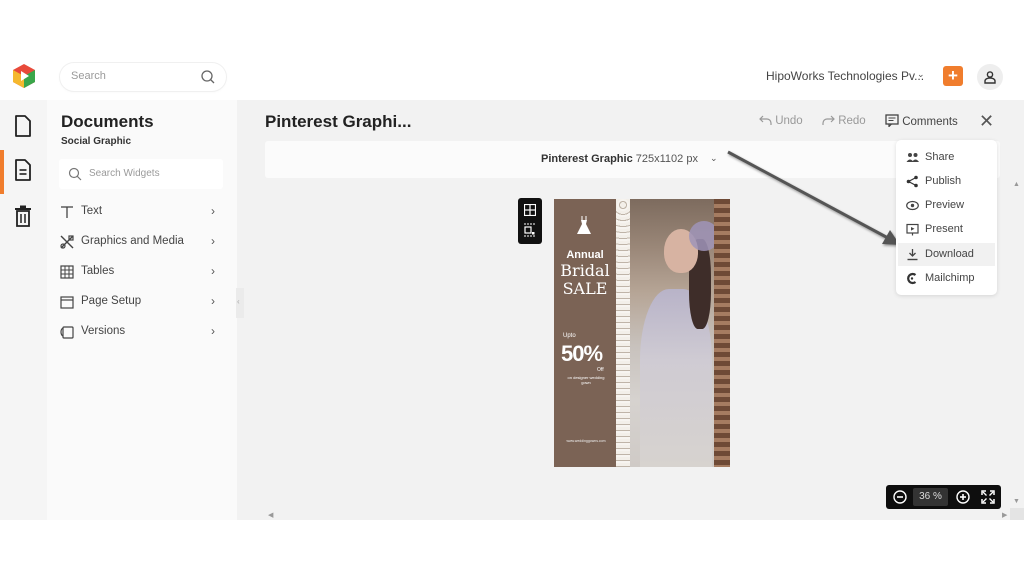 The width and height of the screenshot is (1024, 576). Describe the element at coordinates (67, 332) in the screenshot. I see `versions-icon` at that location.